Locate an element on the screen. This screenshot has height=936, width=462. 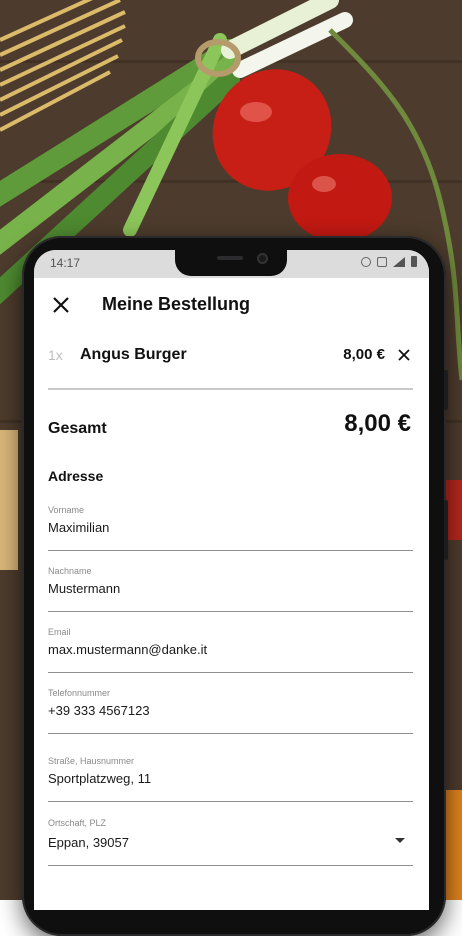
item-name: Angus Burger is located at coordinates (133, 354).